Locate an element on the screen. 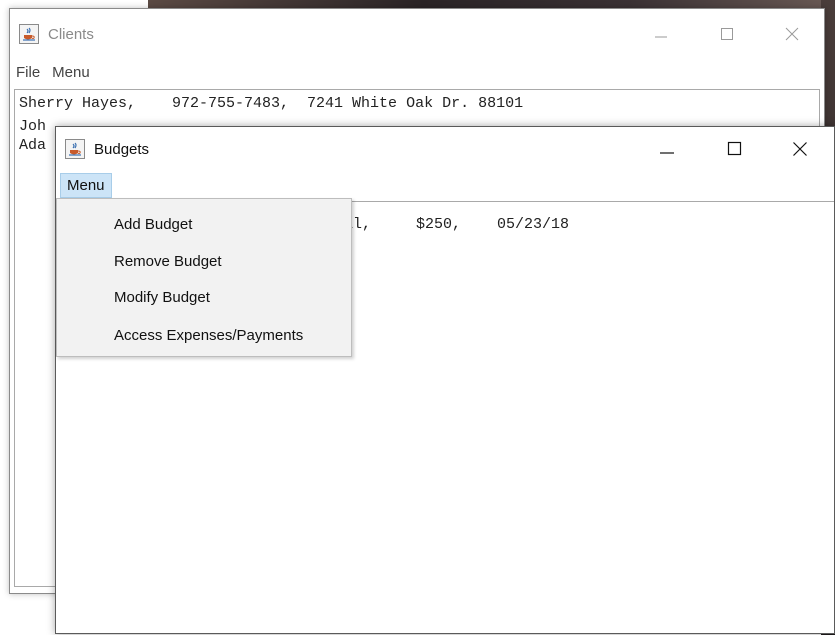 This screenshot has width=835, height=635. client-row: Ada is located at coordinates (32, 145).